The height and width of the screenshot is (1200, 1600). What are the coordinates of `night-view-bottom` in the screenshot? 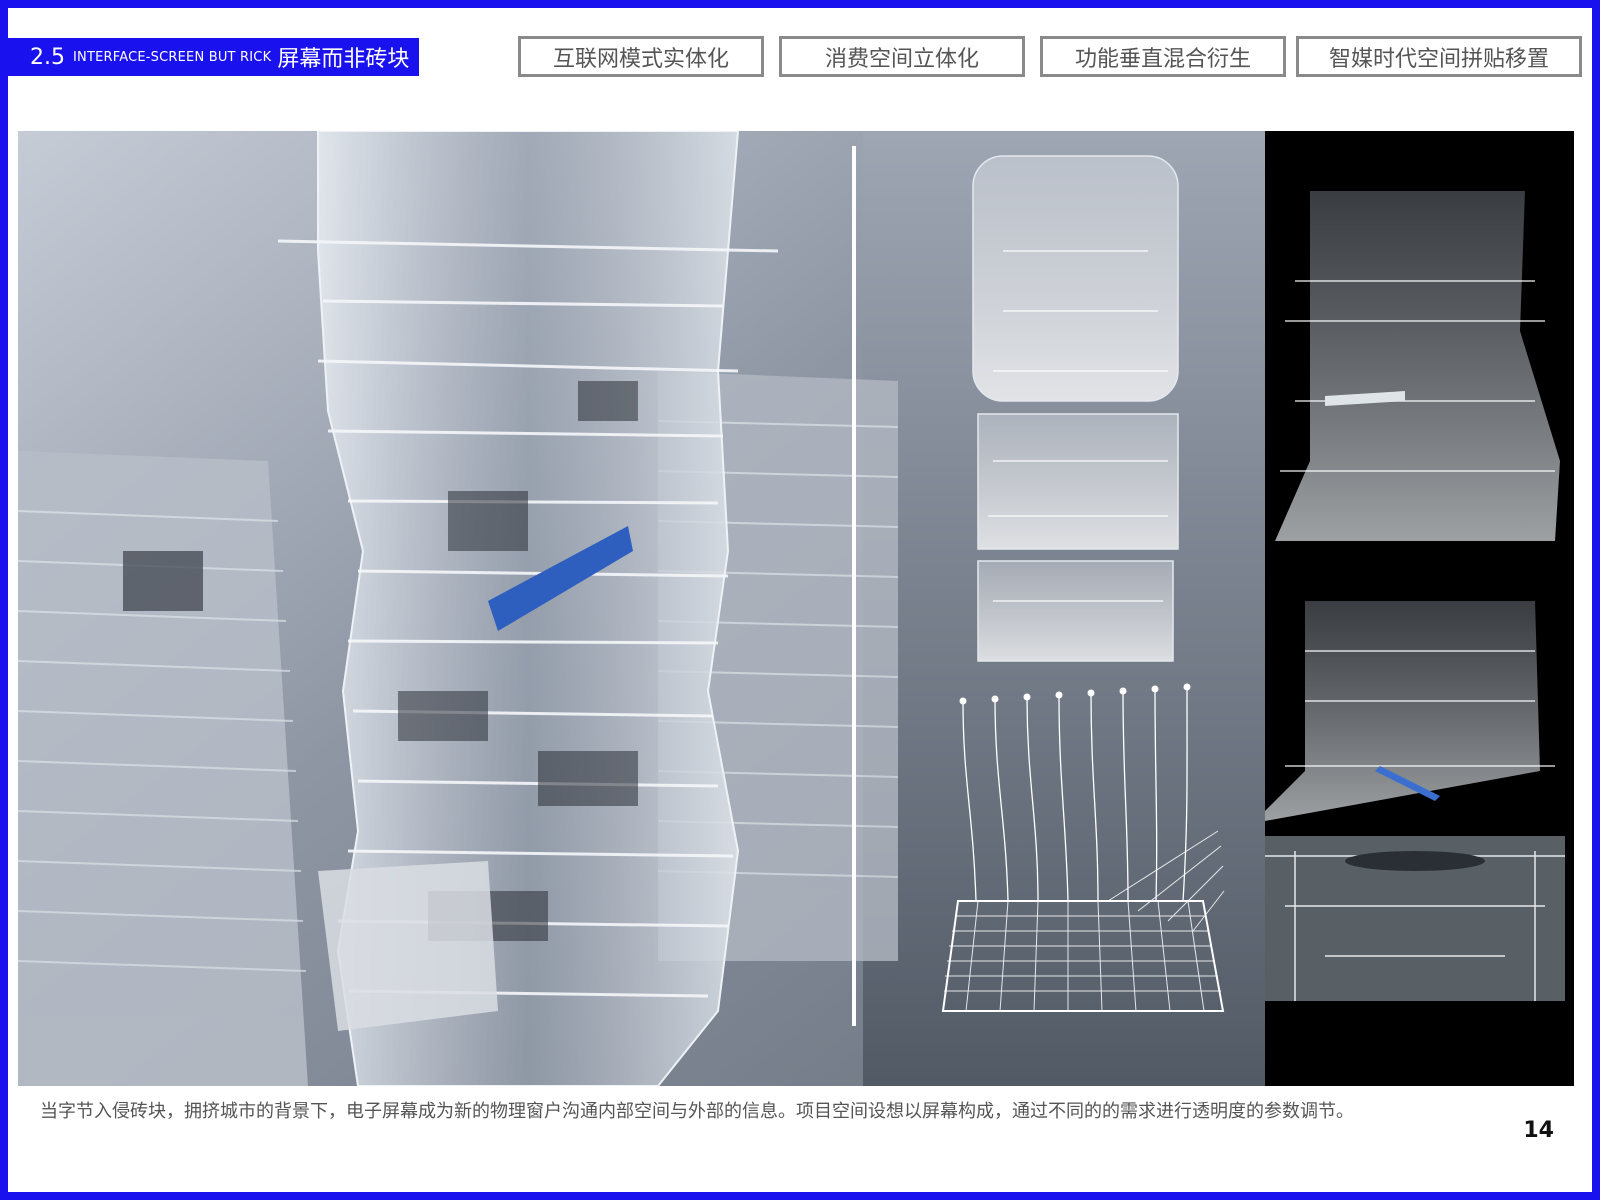 It's located at (1415, 918).